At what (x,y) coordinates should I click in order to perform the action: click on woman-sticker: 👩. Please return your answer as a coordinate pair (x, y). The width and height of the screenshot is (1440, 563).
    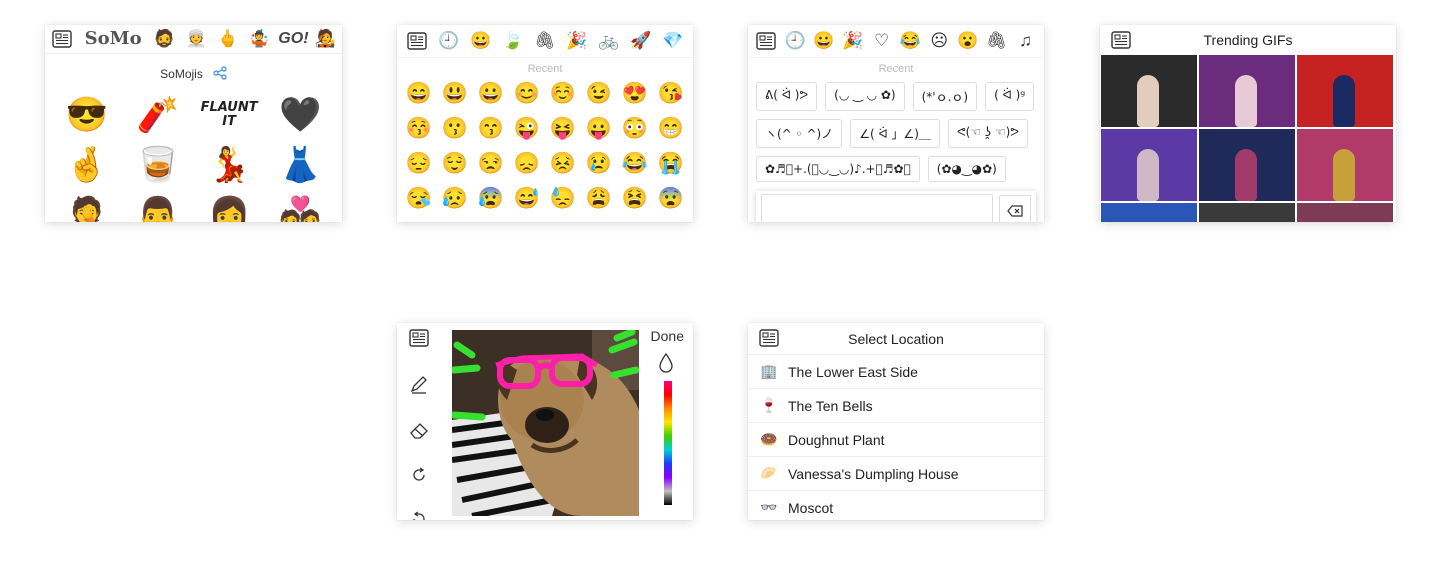
    Looking at the image, I should click on (229, 208).